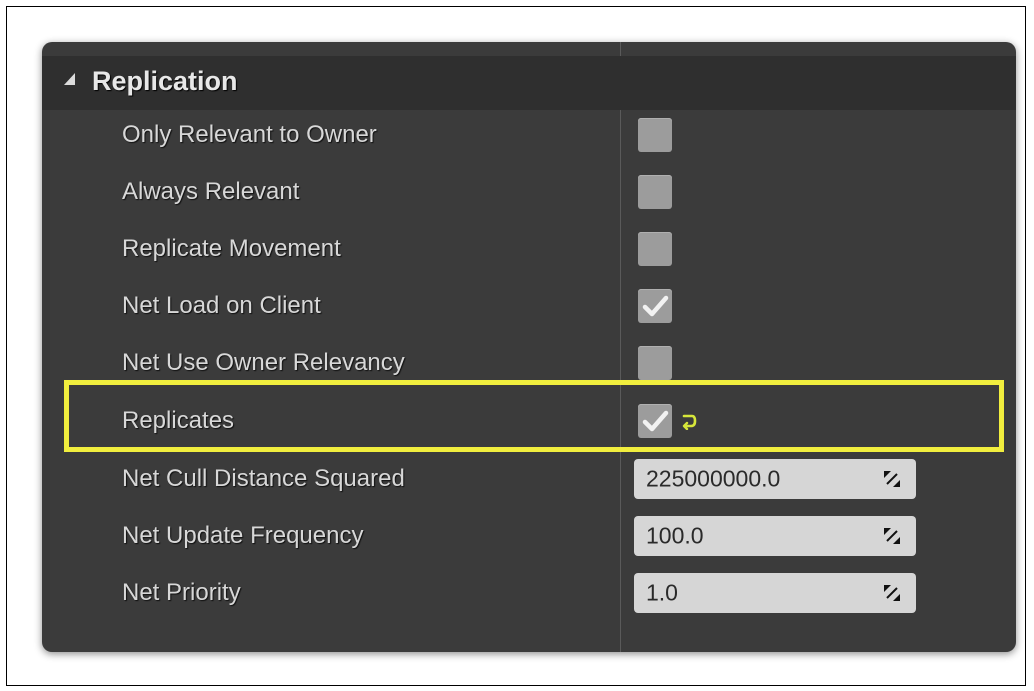 The height and width of the screenshot is (691, 1034). Describe the element at coordinates (181, 592) in the screenshot. I see `property-label: Net Priority` at that location.